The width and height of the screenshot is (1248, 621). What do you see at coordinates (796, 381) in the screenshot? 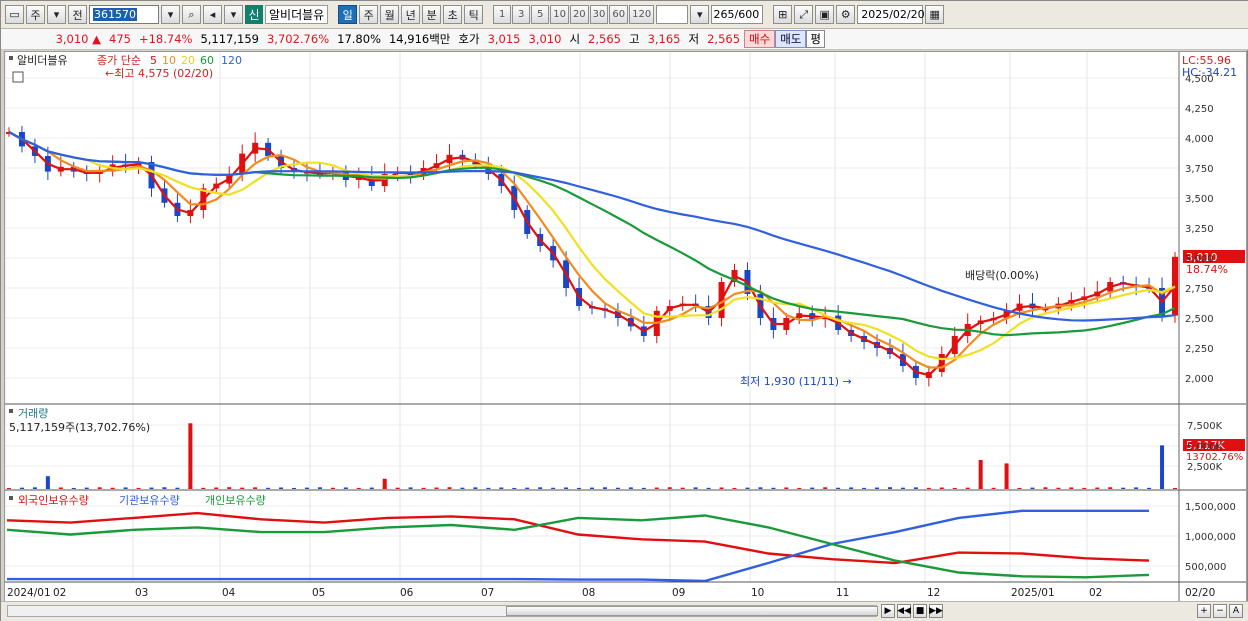
I see `low-annotation: 최저 1,930 (11/11) →` at bounding box center [796, 381].